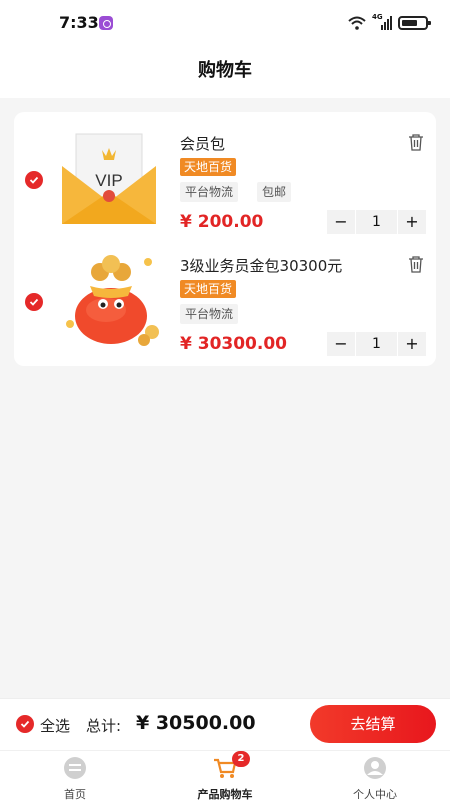 The height and width of the screenshot is (800, 450). What do you see at coordinates (225, 23) in the screenshot?
I see `status-bar: 7:33 4G` at bounding box center [225, 23].